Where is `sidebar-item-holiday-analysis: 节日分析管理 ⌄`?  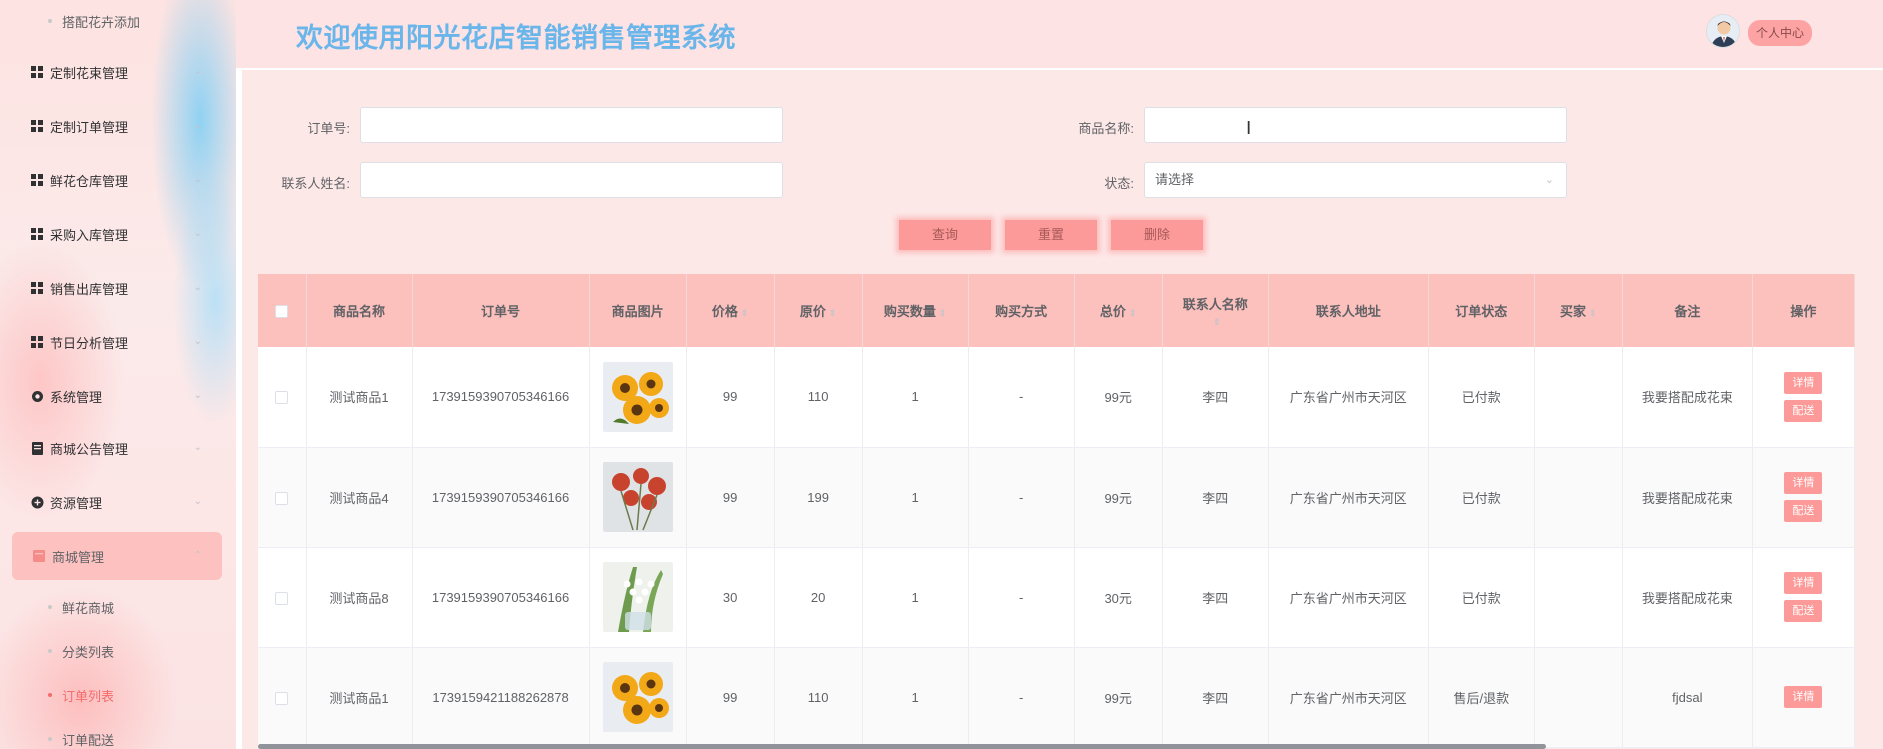 sidebar-item-holiday-analysis: 节日分析管理 ⌄ is located at coordinates (118, 342).